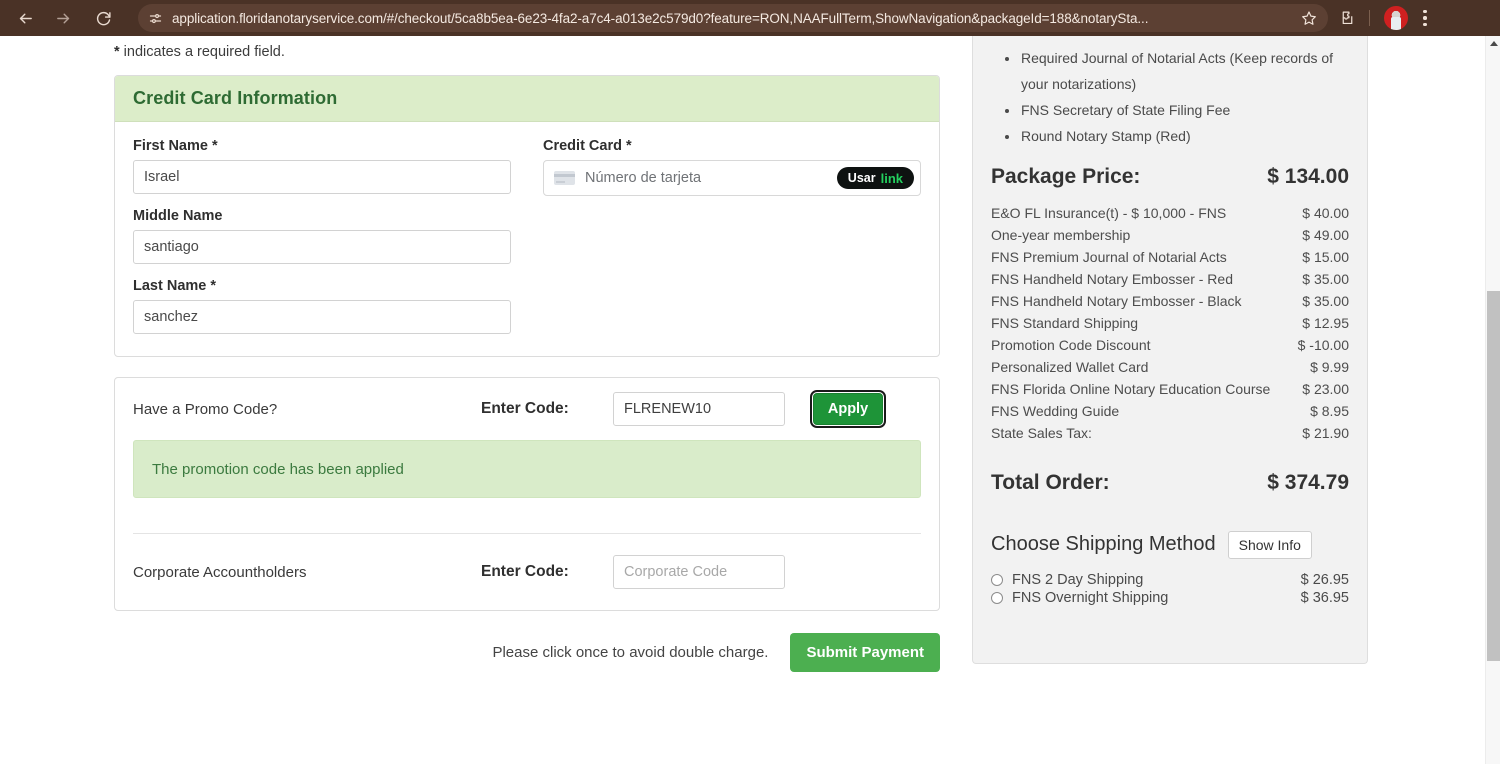 This screenshot has height=764, width=1500. Describe the element at coordinates (564, 178) in the screenshot. I see `credit-card-icon` at that location.